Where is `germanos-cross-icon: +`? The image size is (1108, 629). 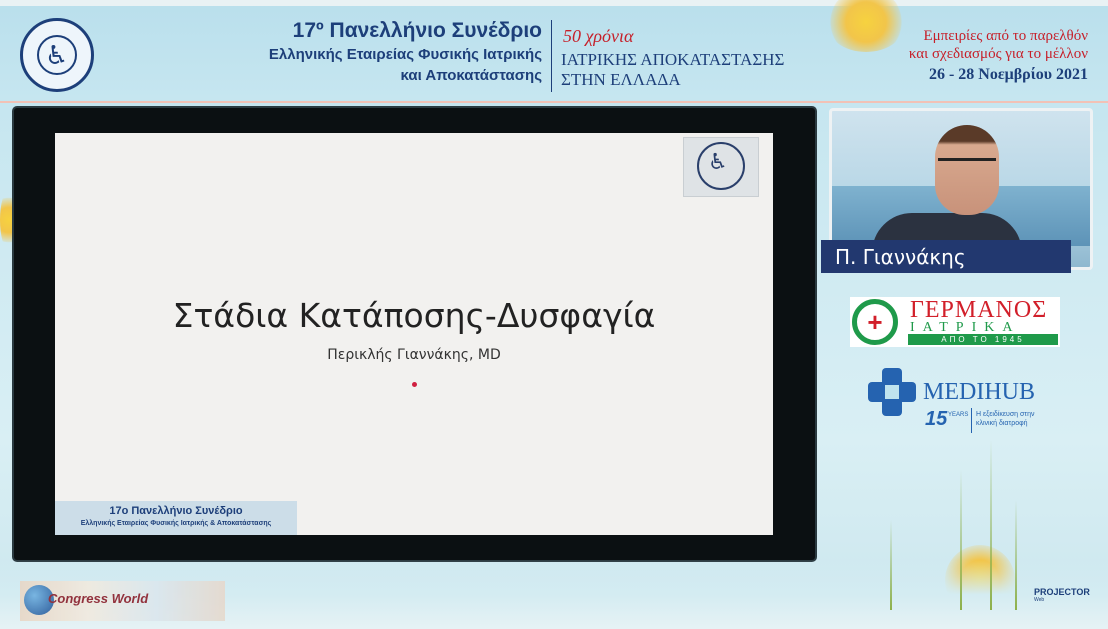 germanos-cross-icon: + is located at coordinates (875, 322).